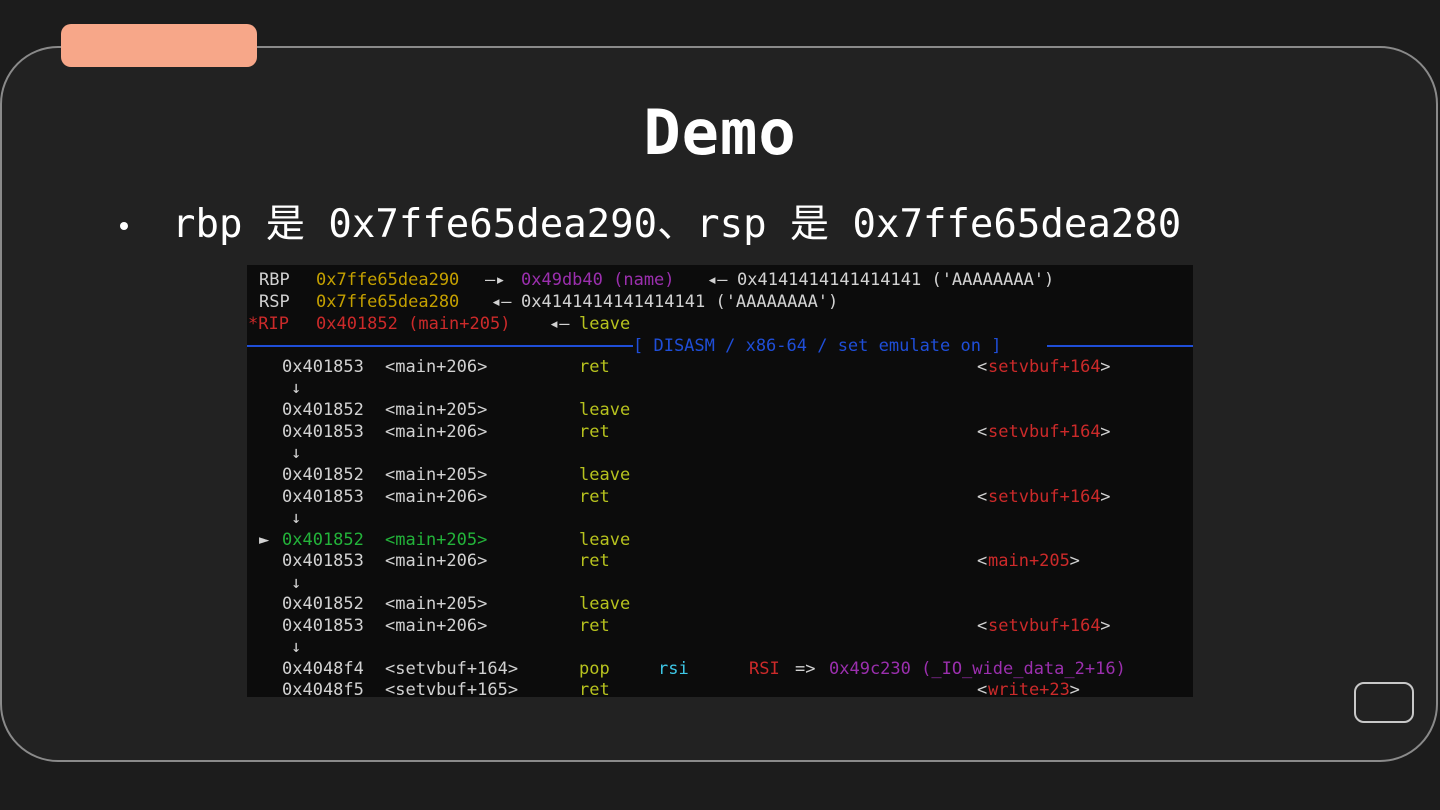 The height and width of the screenshot is (810, 1440). What do you see at coordinates (323, 669) in the screenshot?
I see `disasm-address: 0x4048f4` at bounding box center [323, 669].